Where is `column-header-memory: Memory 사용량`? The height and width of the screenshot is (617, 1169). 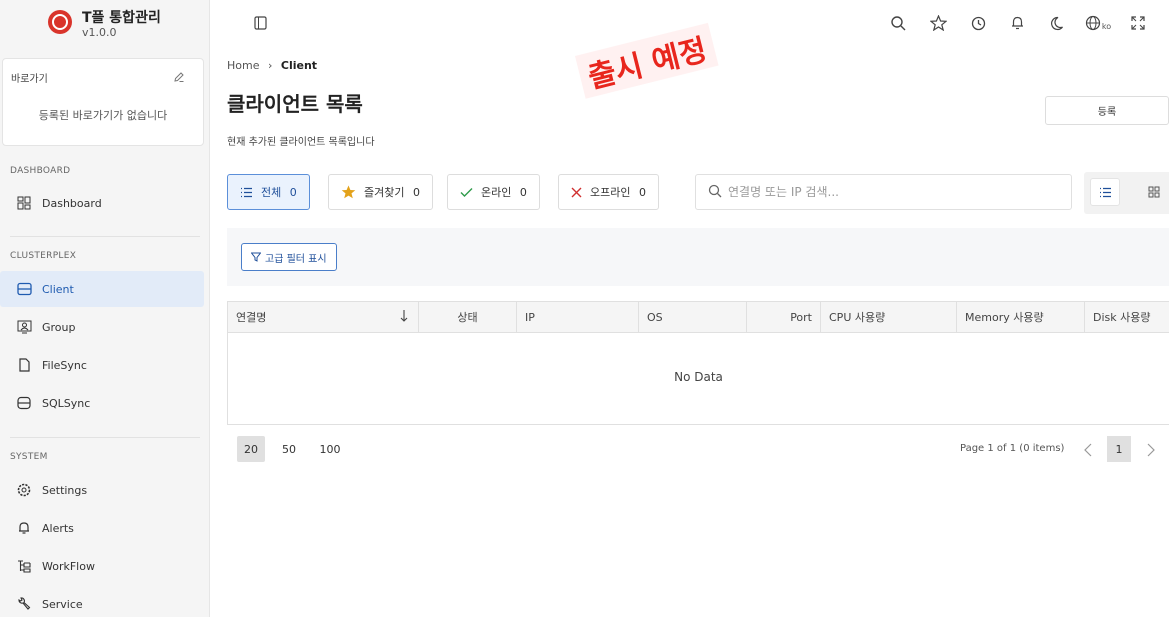
column-header-memory: Memory 사용량 is located at coordinates (1020, 317).